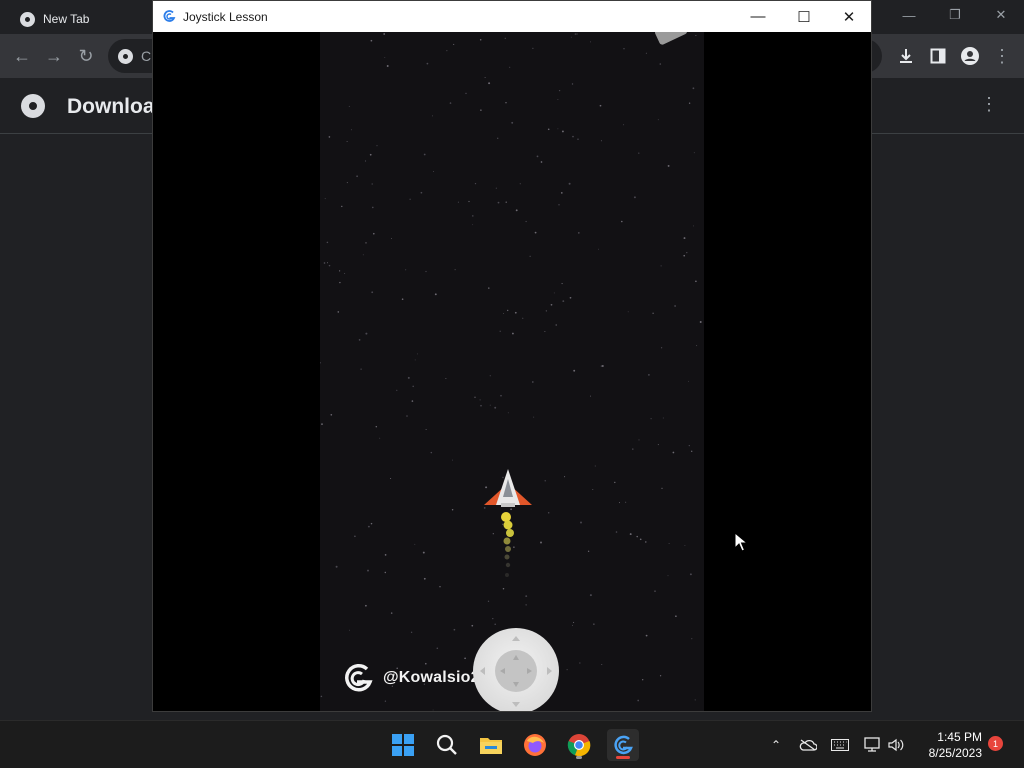 The image size is (1024, 768). What do you see at coordinates (776, 745) in the screenshot?
I see `show-hidden-icons-chevron-icon: ⌃` at bounding box center [776, 745].